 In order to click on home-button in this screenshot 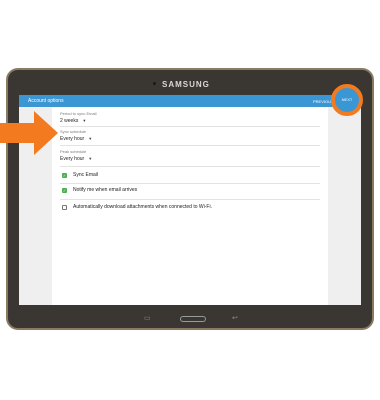, I will do `click(193, 319)`.